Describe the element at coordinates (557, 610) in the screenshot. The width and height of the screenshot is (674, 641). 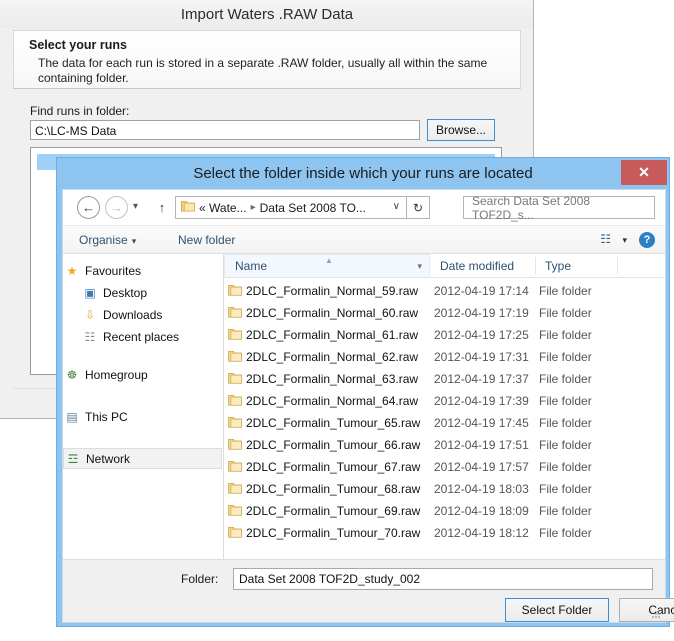
I see `select-folder-button: Select Folder` at that location.